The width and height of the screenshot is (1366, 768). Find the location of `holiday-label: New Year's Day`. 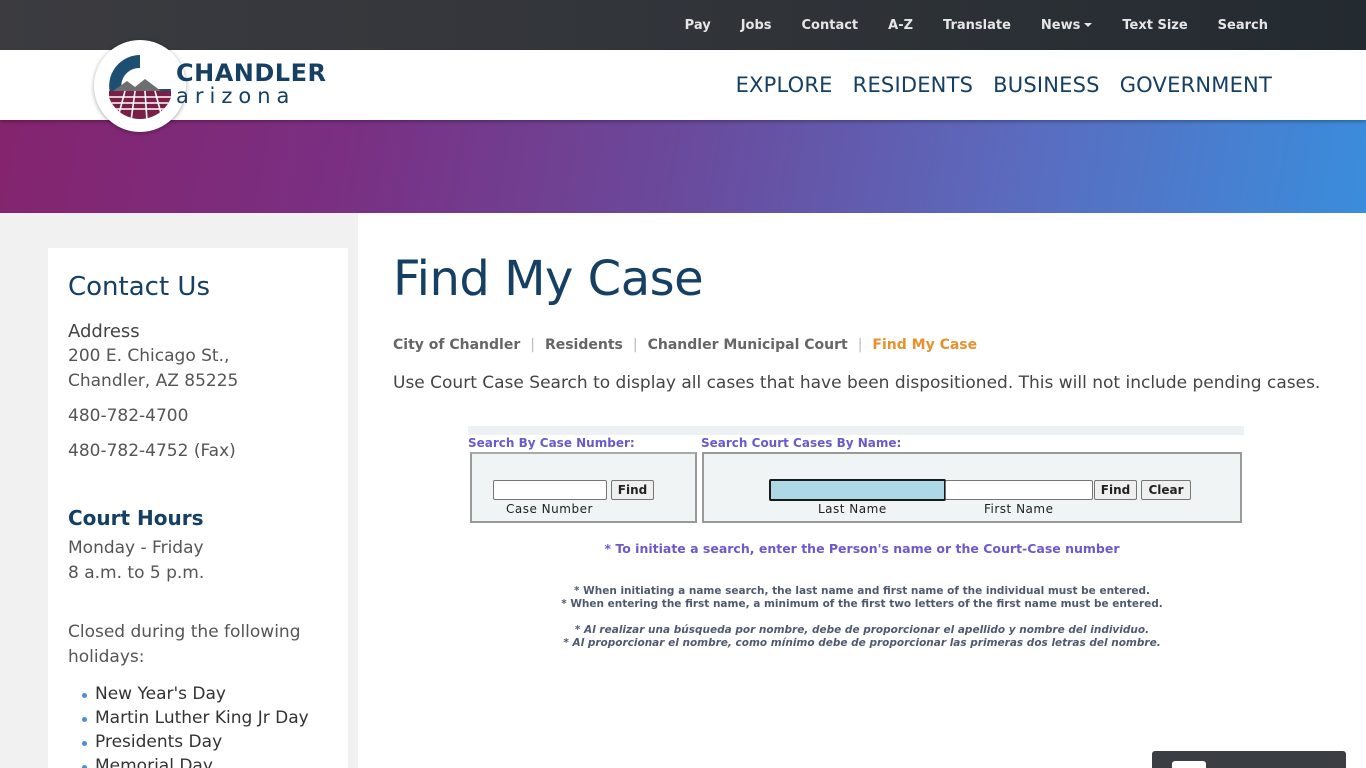

holiday-label: New Year's Day is located at coordinates (160, 694).